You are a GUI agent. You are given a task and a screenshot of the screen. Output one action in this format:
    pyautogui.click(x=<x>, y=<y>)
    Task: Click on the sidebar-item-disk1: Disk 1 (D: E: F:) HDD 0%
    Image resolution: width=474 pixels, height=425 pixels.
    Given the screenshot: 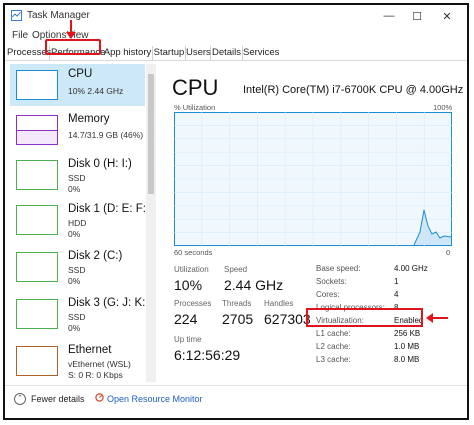 What is the action you would take?
    pyautogui.click(x=77, y=220)
    